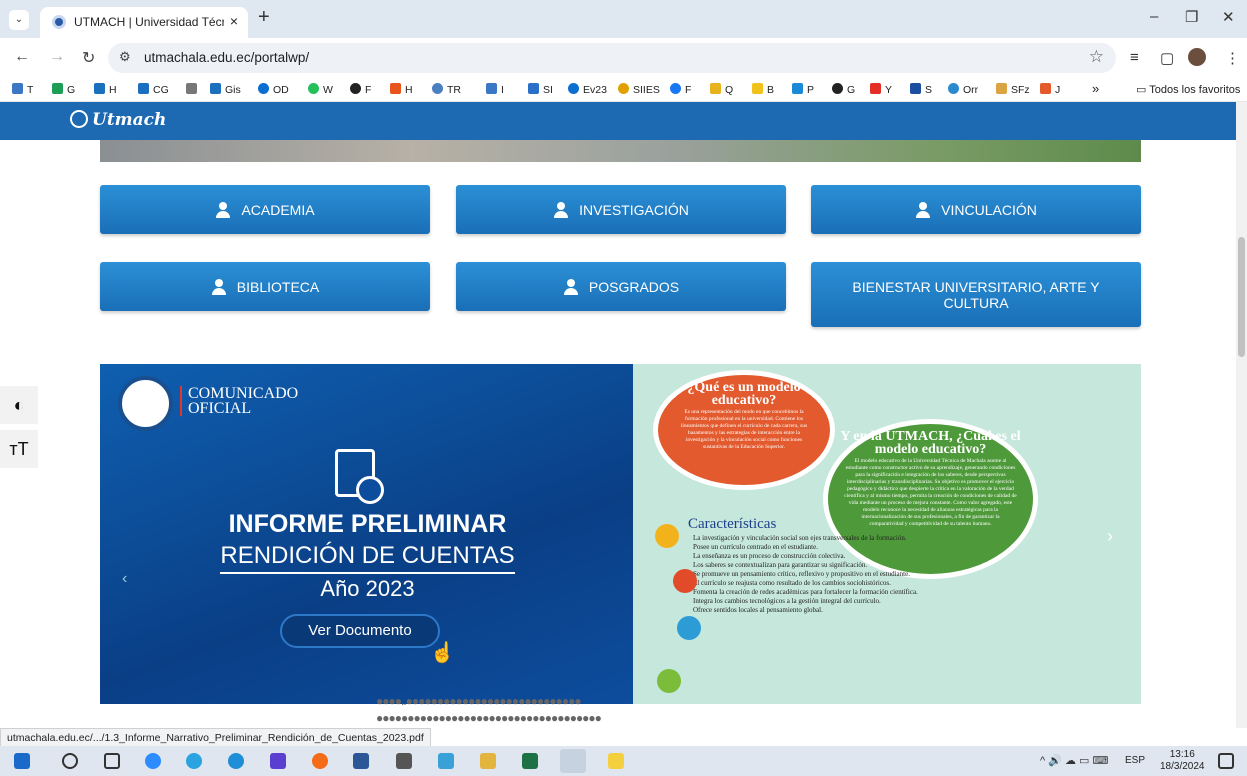  I want to click on firefox-app-icon, so click(320, 761).